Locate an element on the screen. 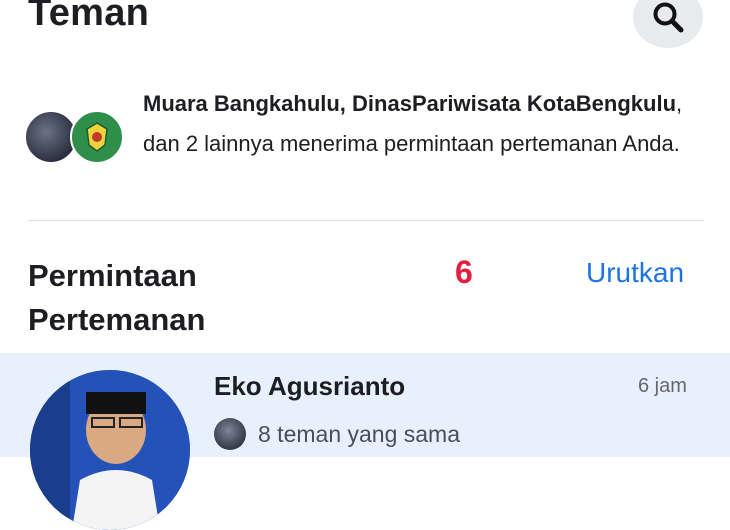 This screenshot has width=730, height=530. search-button is located at coordinates (668, 24).